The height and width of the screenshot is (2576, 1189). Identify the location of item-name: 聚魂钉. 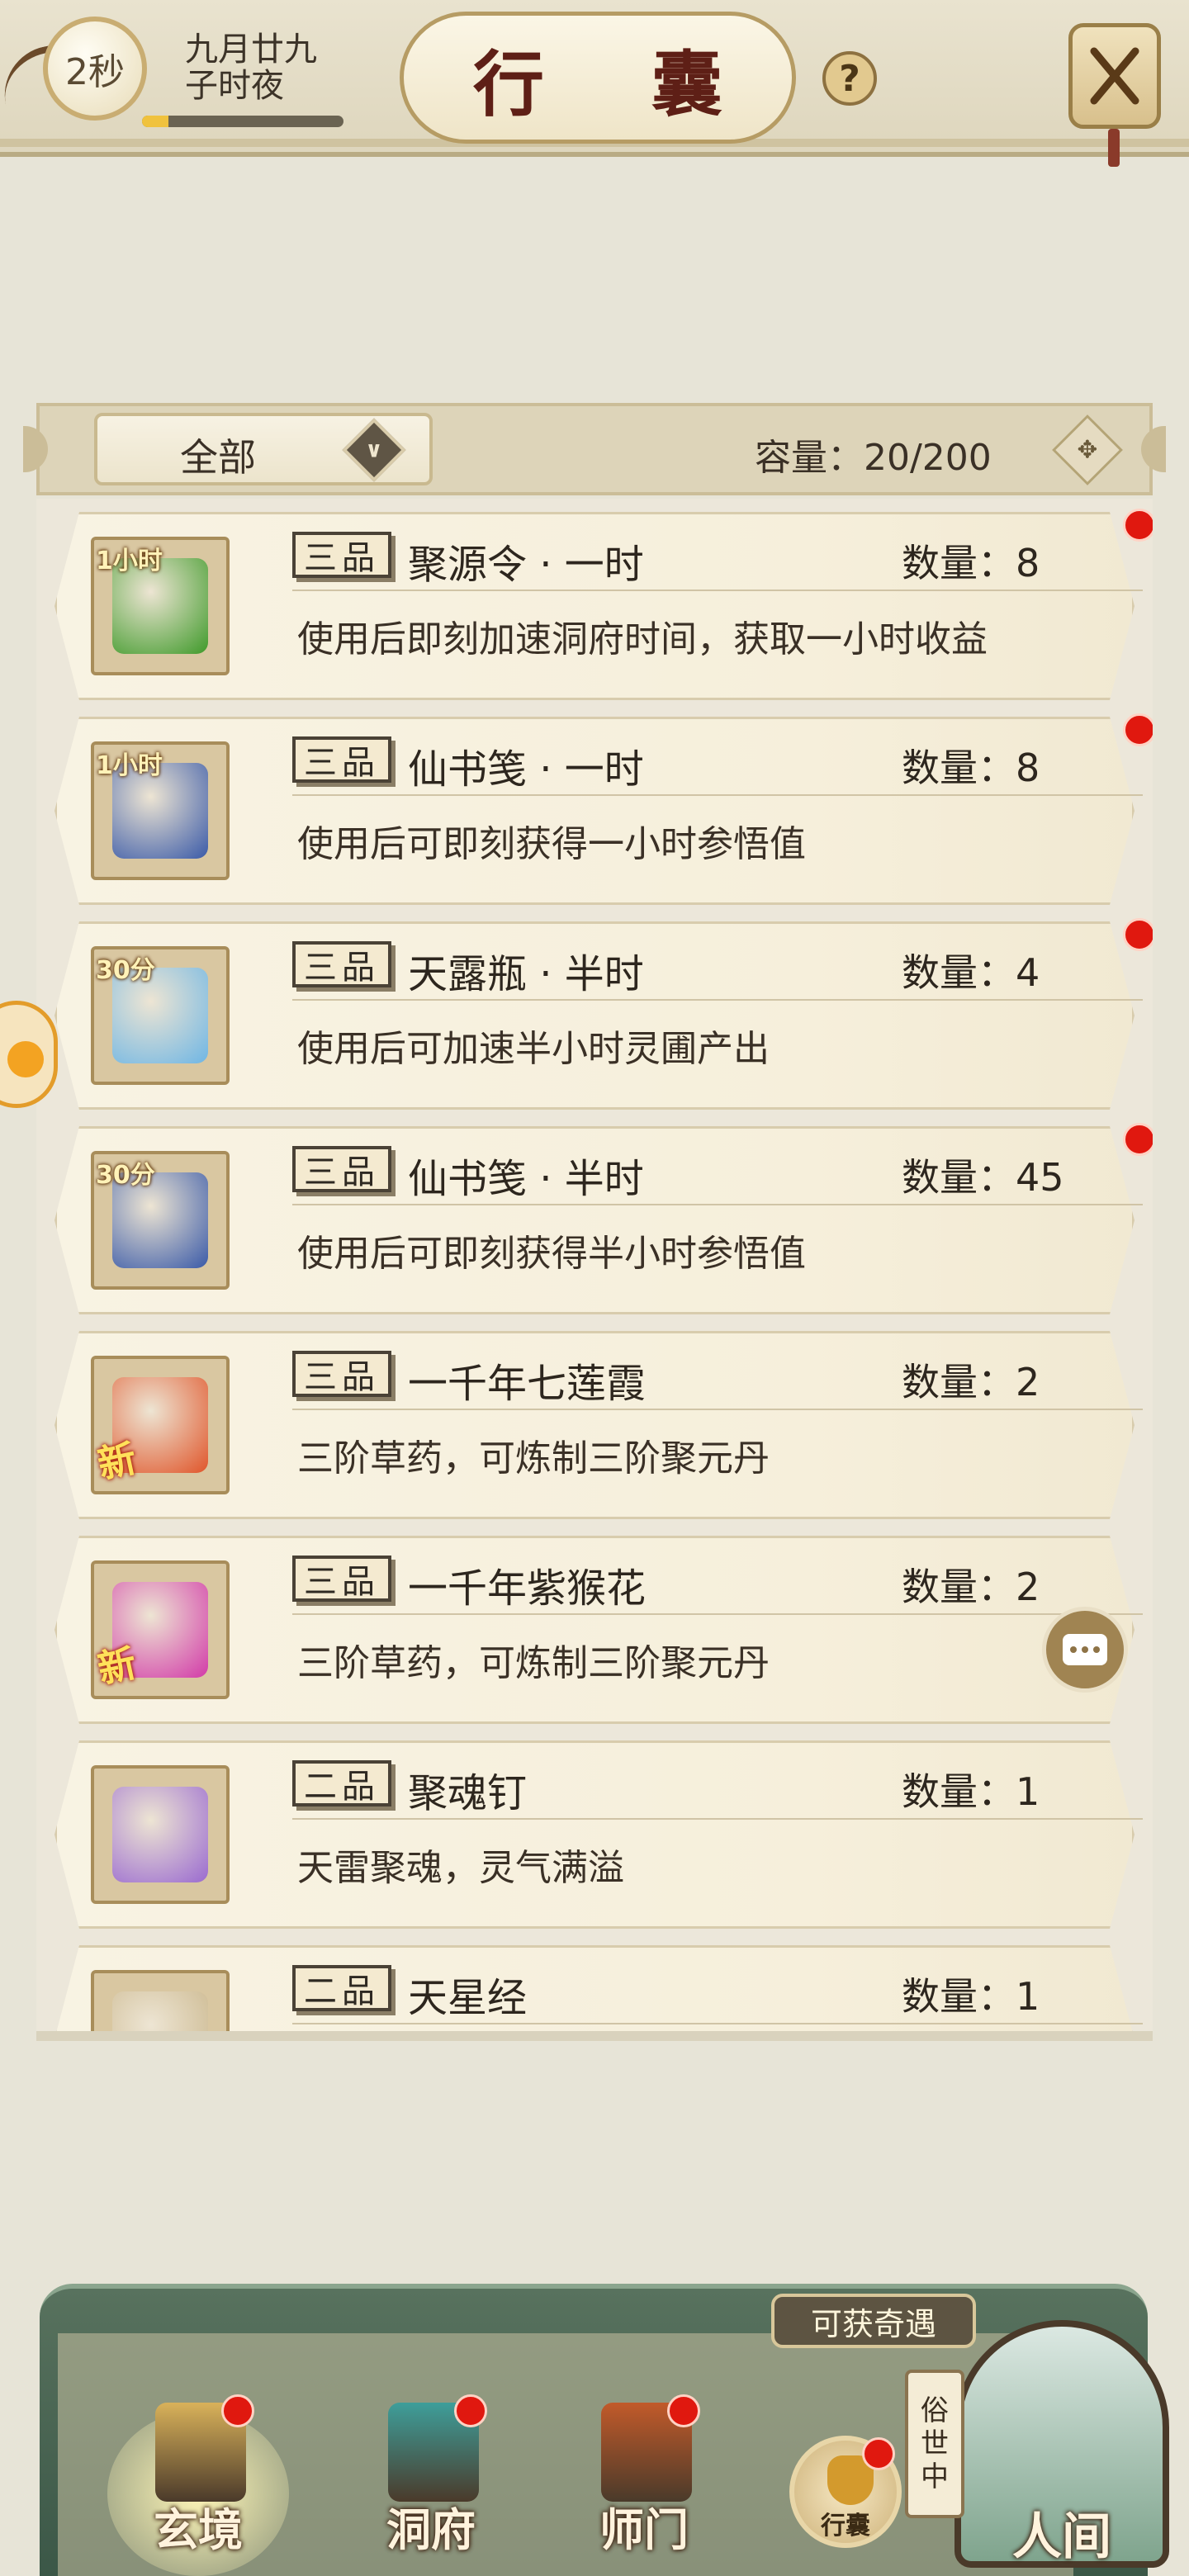
(468, 1793).